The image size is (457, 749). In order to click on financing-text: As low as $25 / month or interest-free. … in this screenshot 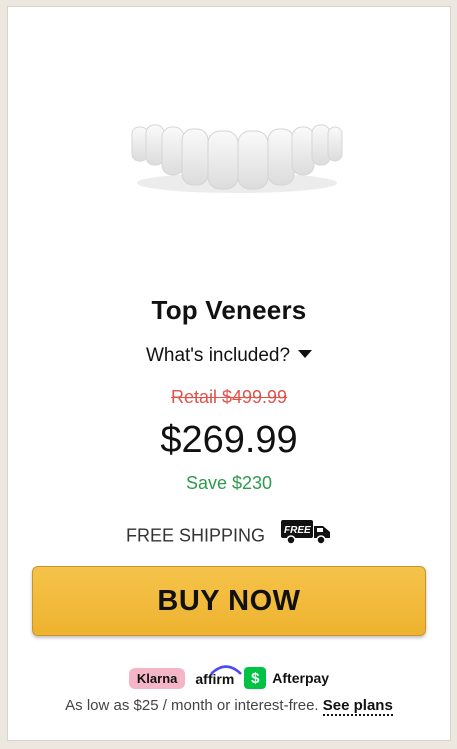, I will do `click(229, 706)`.